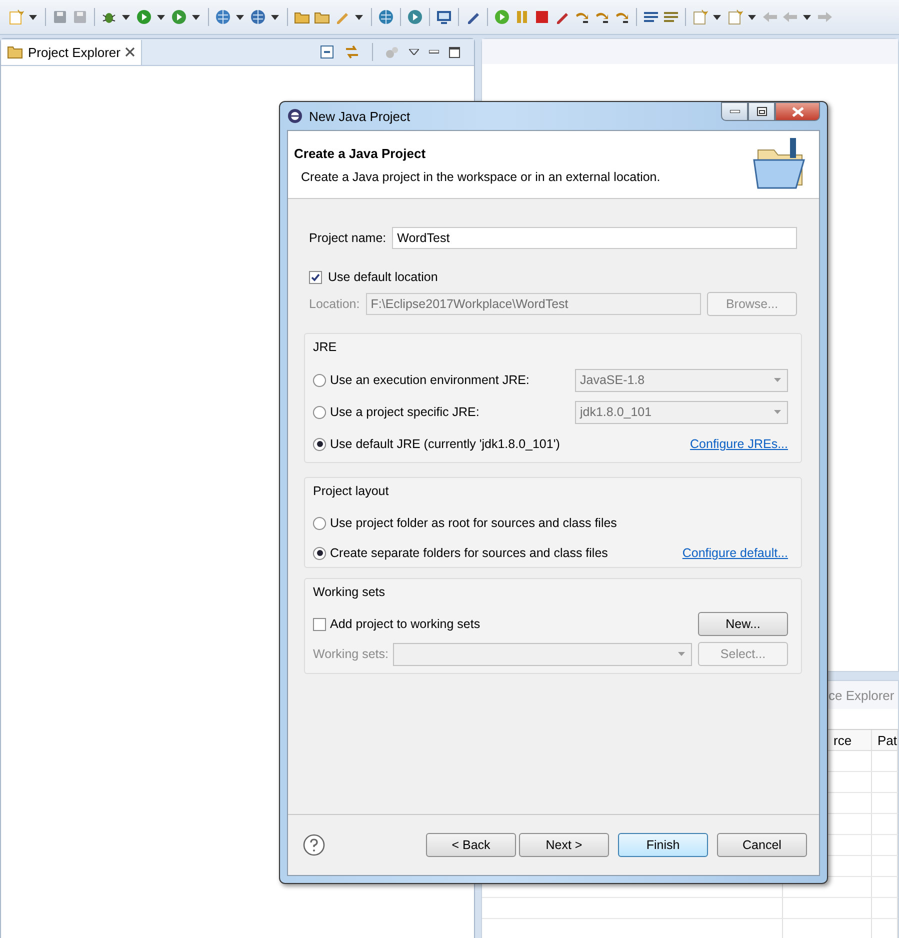 Image resolution: width=899 pixels, height=938 pixels. Describe the element at coordinates (469, 553) in the screenshot. I see `radio-label: Create separate folders for sources and class files` at that location.